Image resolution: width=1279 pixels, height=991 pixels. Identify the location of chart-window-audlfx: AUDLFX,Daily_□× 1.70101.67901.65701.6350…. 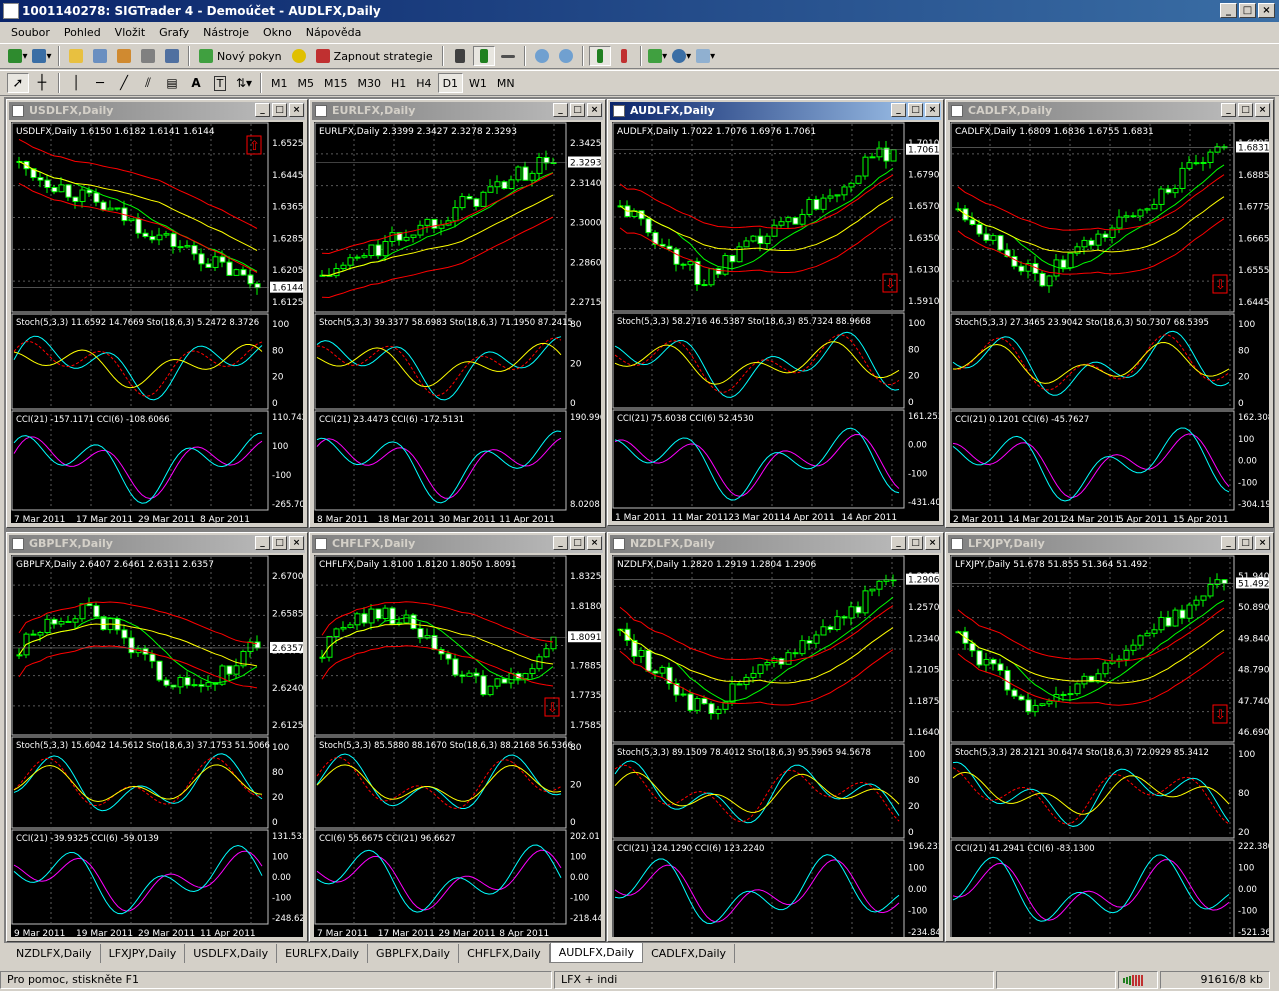
(775, 312).